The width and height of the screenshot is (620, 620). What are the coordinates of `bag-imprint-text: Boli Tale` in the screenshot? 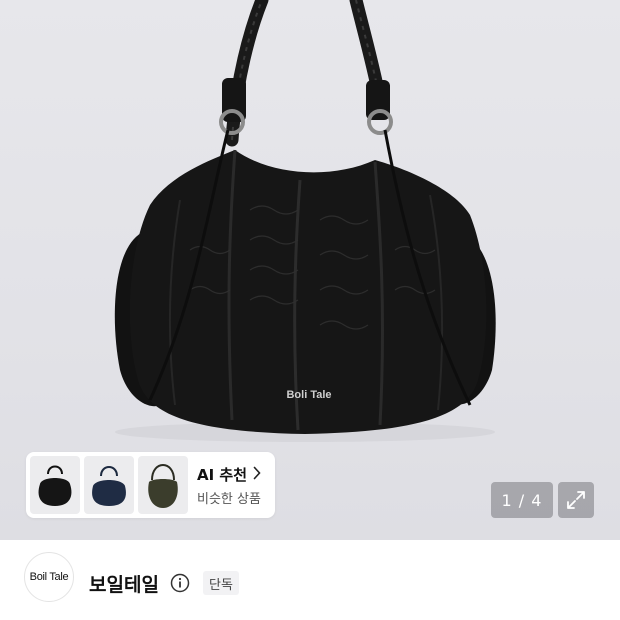 It's located at (308, 395).